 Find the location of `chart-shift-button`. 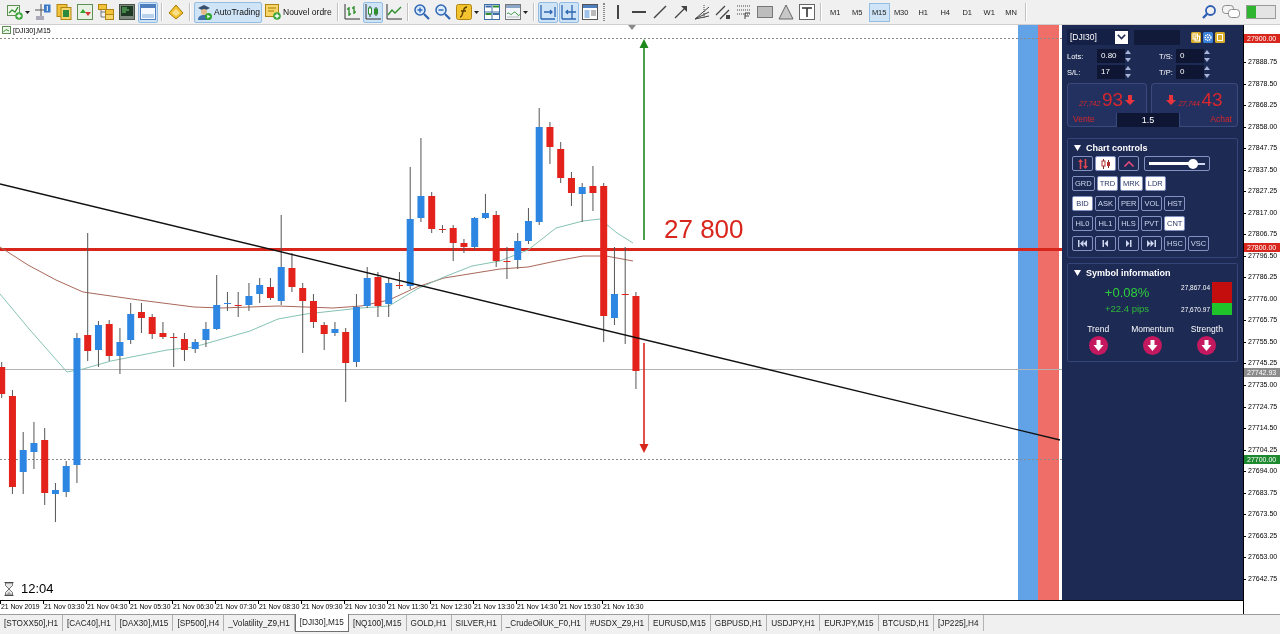

chart-shift-button is located at coordinates (547, 12).